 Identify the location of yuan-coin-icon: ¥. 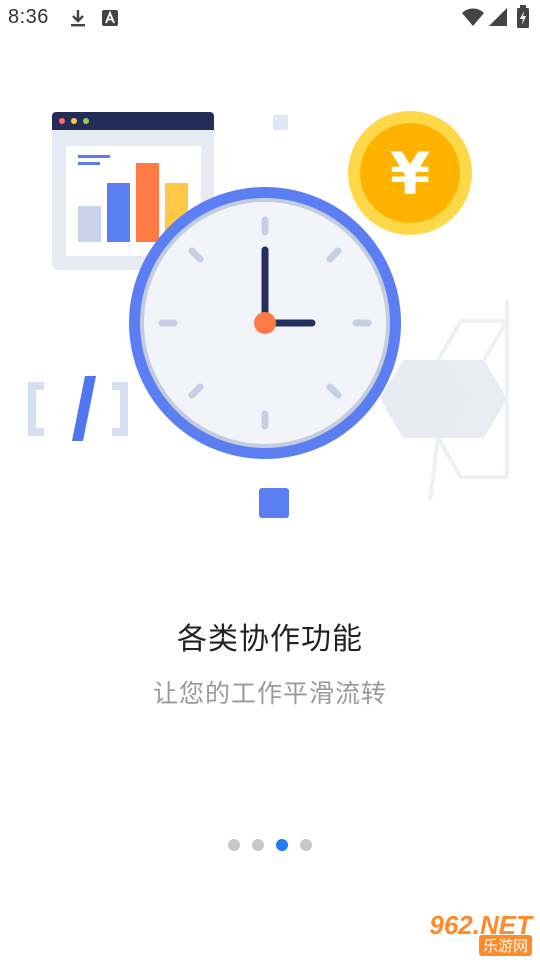
(410, 173).